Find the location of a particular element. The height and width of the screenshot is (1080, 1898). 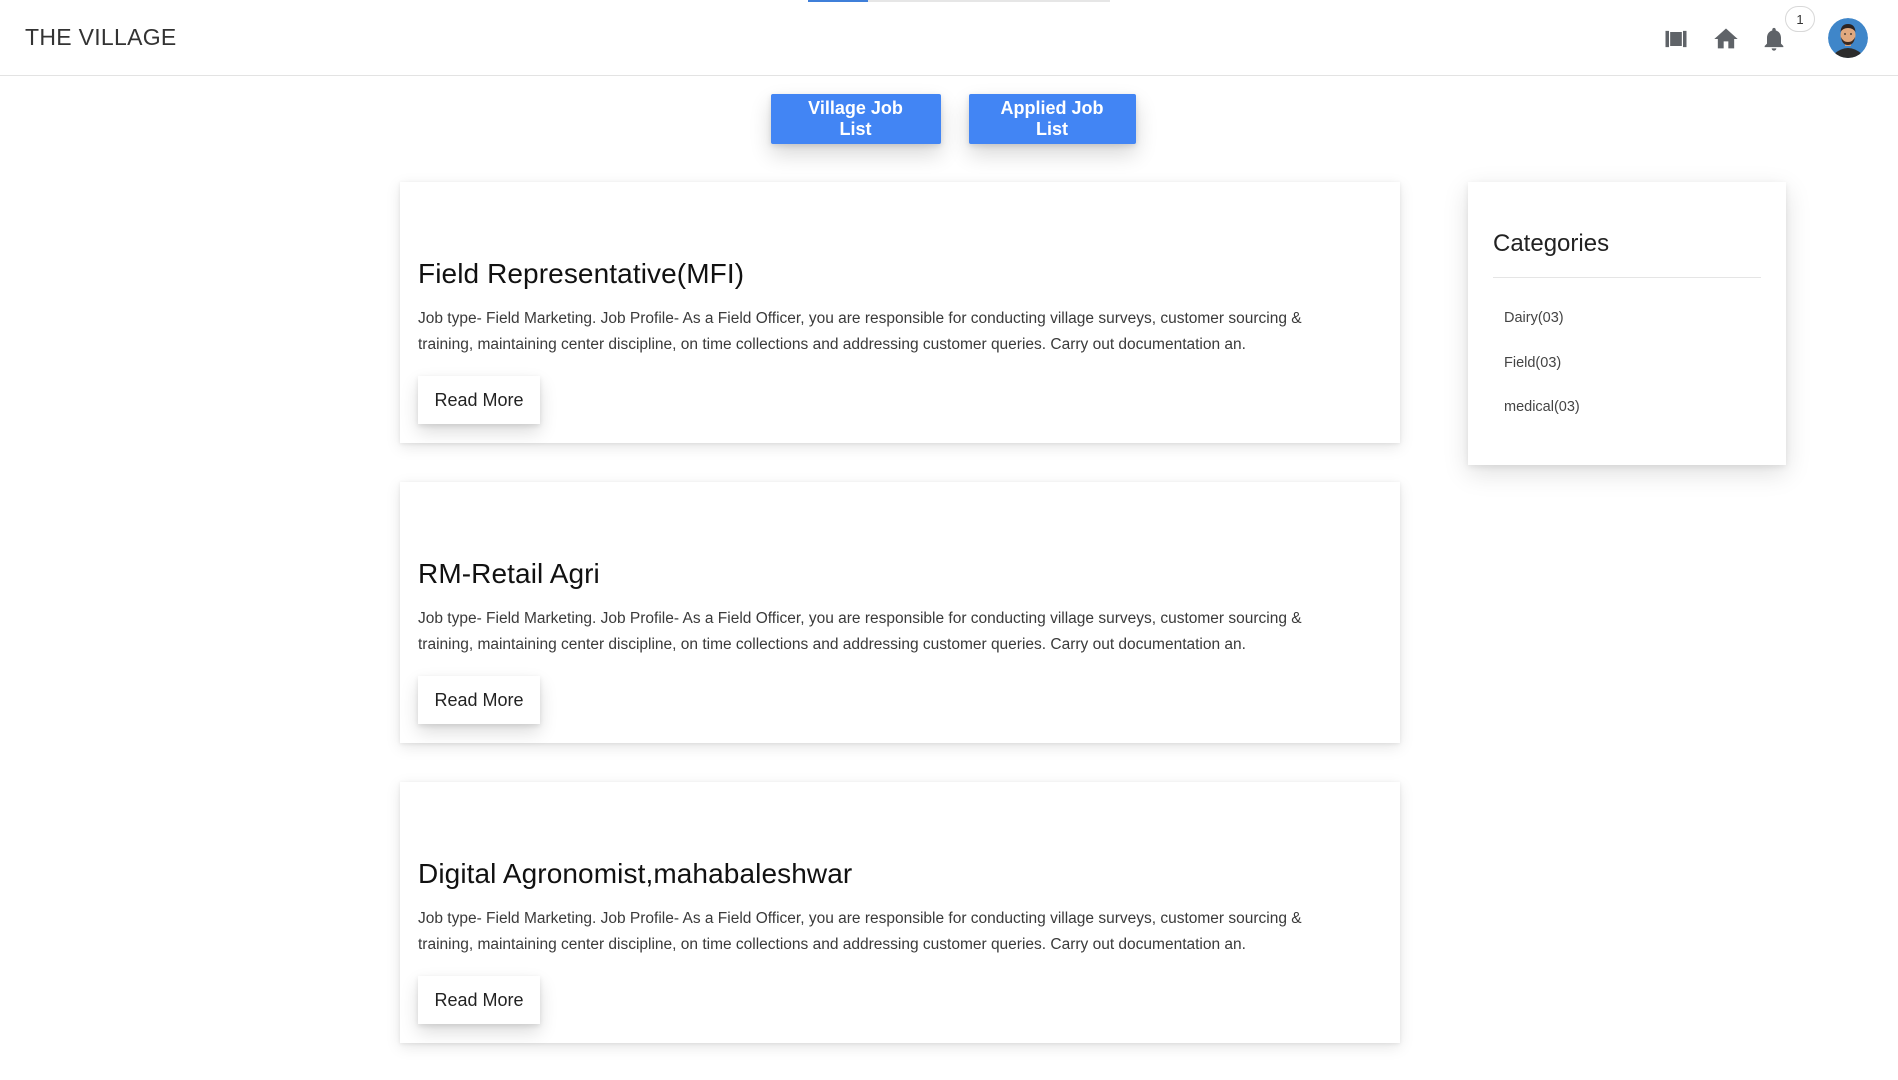

village-job-list-button: Village Job List is located at coordinates (855, 119).